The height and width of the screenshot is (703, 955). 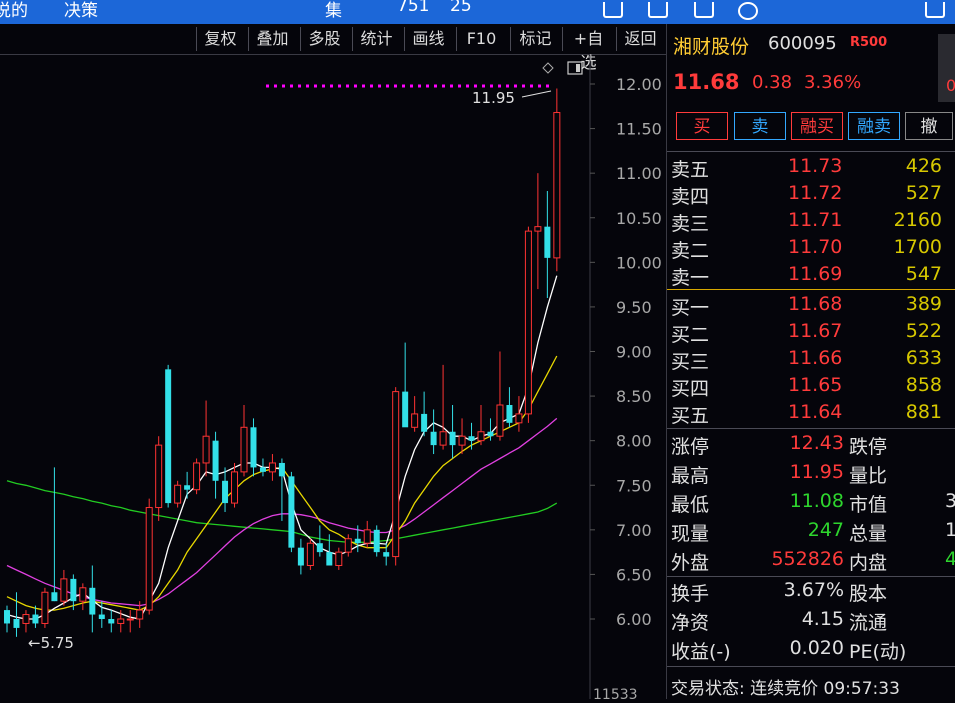 I want to click on ask-row: 卖三 11.71 2160, so click(x=811, y=221).